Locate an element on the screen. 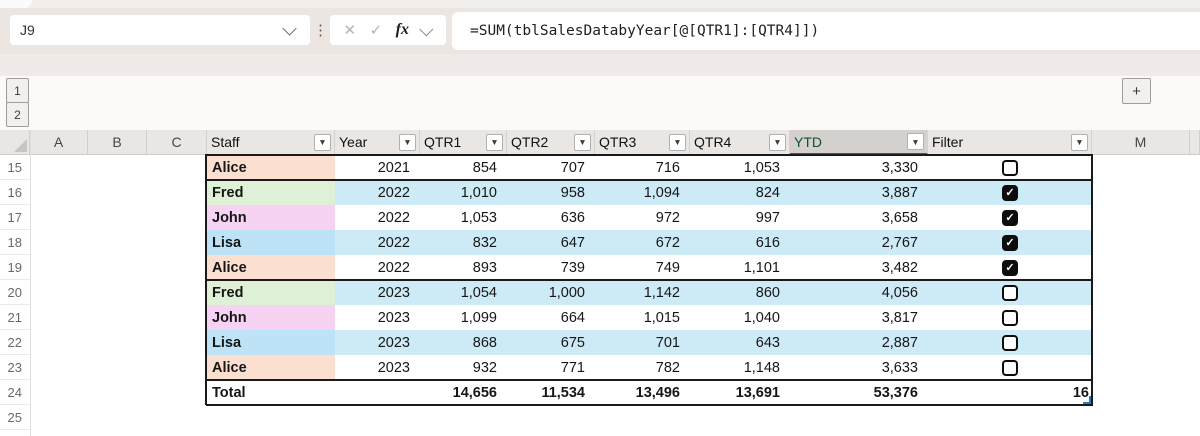 The image size is (1200, 436). cell-qtr1: 14,656 is located at coordinates (463, 392).